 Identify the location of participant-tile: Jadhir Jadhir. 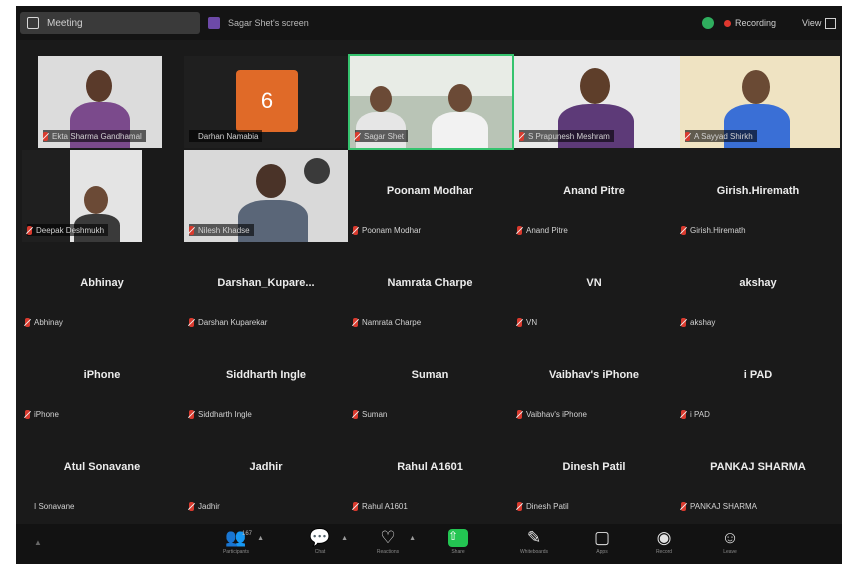
(266, 472).